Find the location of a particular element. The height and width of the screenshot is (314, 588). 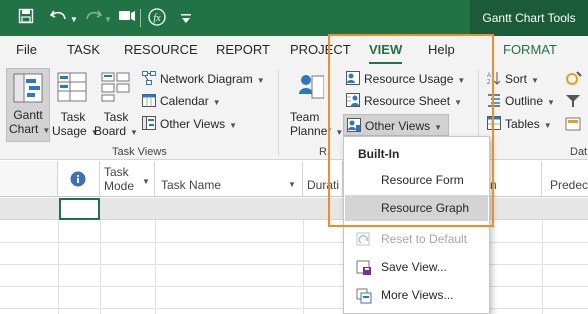

tab-format: FORMAT is located at coordinates (530, 50).